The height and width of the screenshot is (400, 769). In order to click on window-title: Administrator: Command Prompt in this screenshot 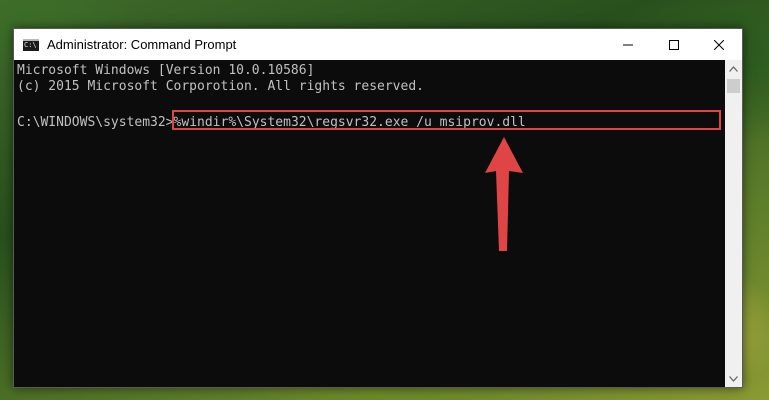, I will do `click(142, 44)`.